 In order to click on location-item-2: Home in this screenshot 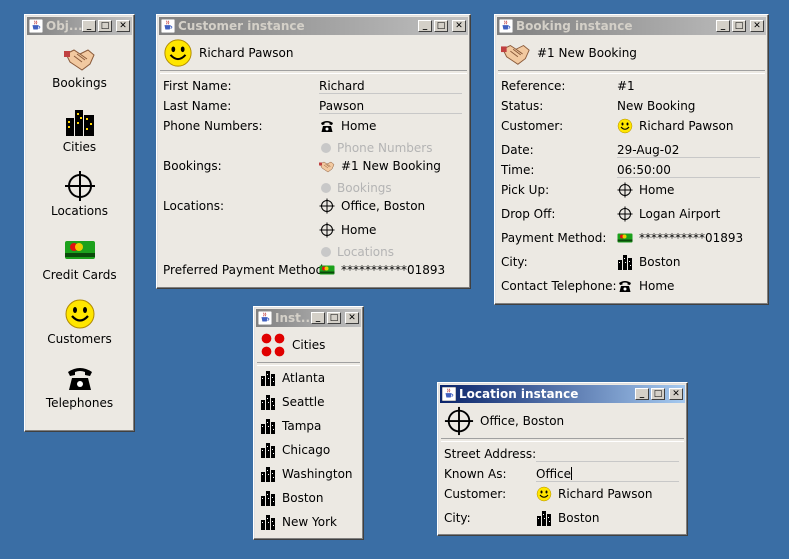, I will do `click(347, 230)`.